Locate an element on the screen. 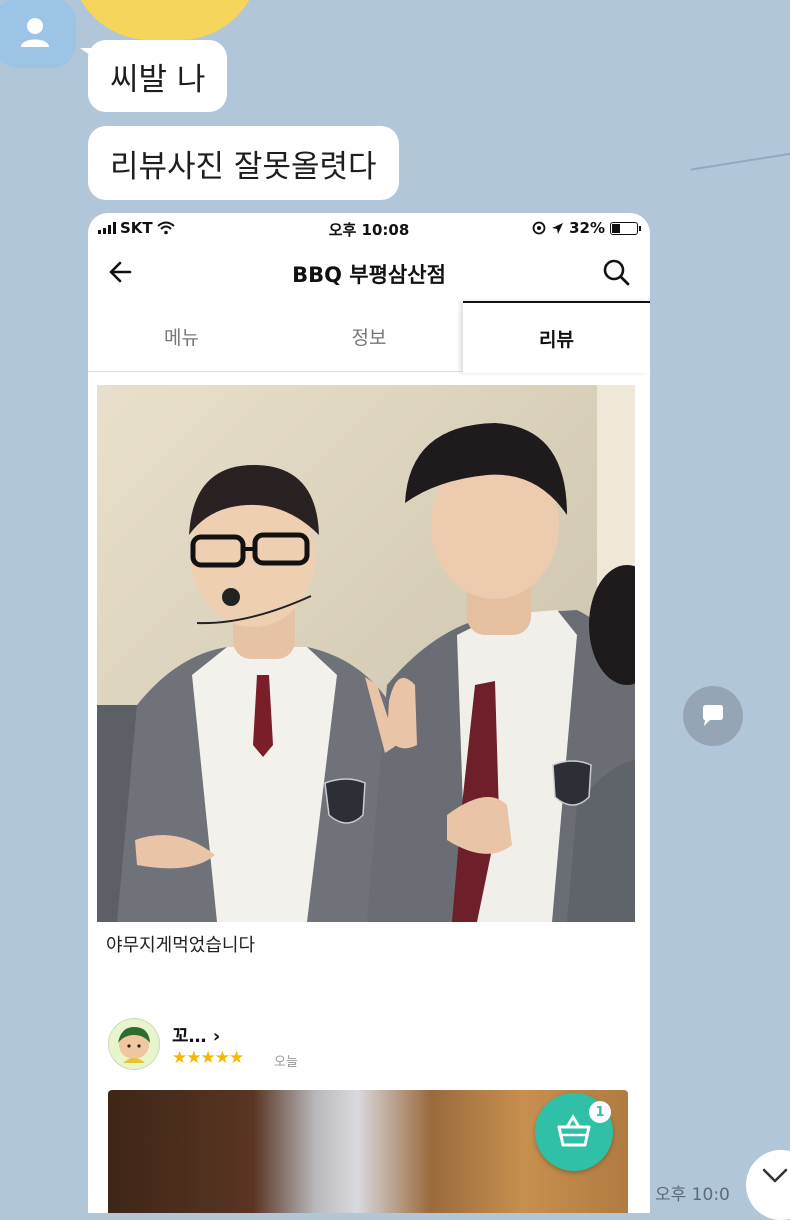 This screenshot has width=790, height=1220. chat-message-text: 리뷰사진 잘못올렷다 is located at coordinates (243, 166).